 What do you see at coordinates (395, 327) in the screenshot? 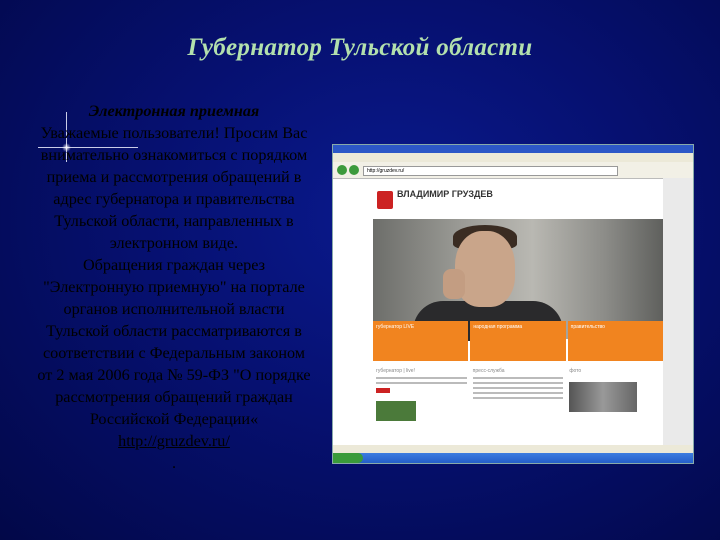
I see `orange-tab-title: губернатор LIVE` at bounding box center [395, 327].